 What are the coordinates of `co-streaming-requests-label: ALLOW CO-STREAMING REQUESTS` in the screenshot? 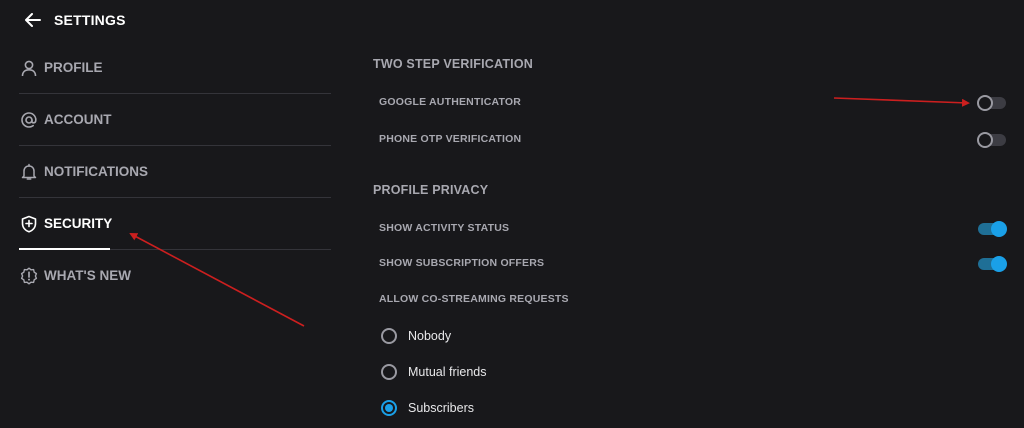 It's located at (474, 299).